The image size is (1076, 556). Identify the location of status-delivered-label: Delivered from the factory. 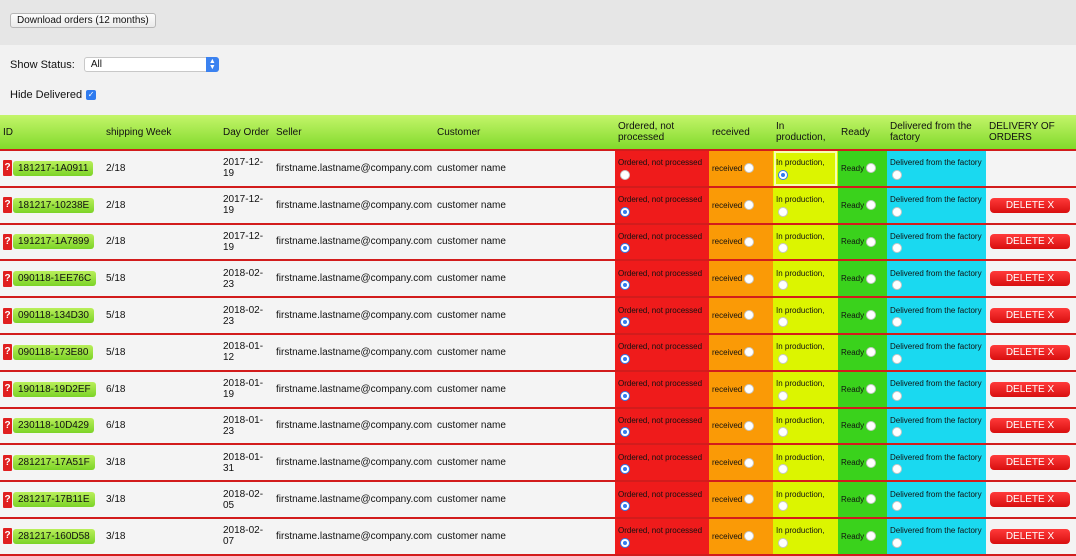
(936, 273).